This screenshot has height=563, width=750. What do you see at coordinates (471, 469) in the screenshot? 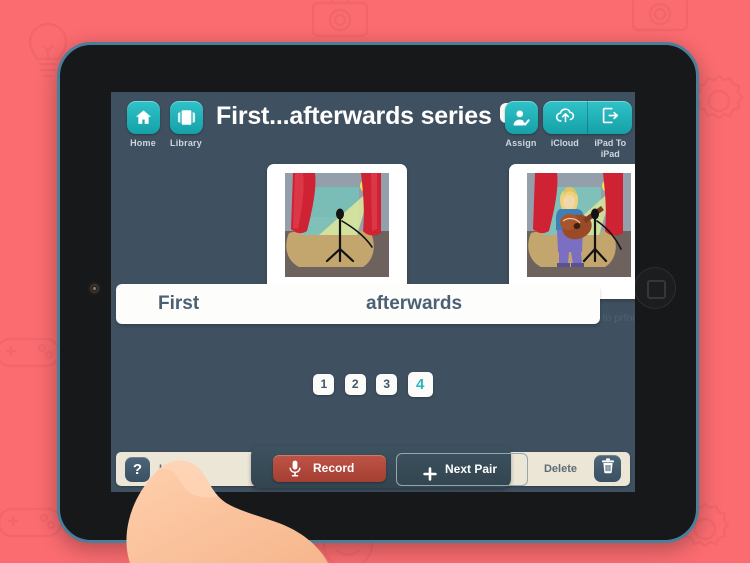
I see `next-pair-label: Next Pair` at bounding box center [471, 469].